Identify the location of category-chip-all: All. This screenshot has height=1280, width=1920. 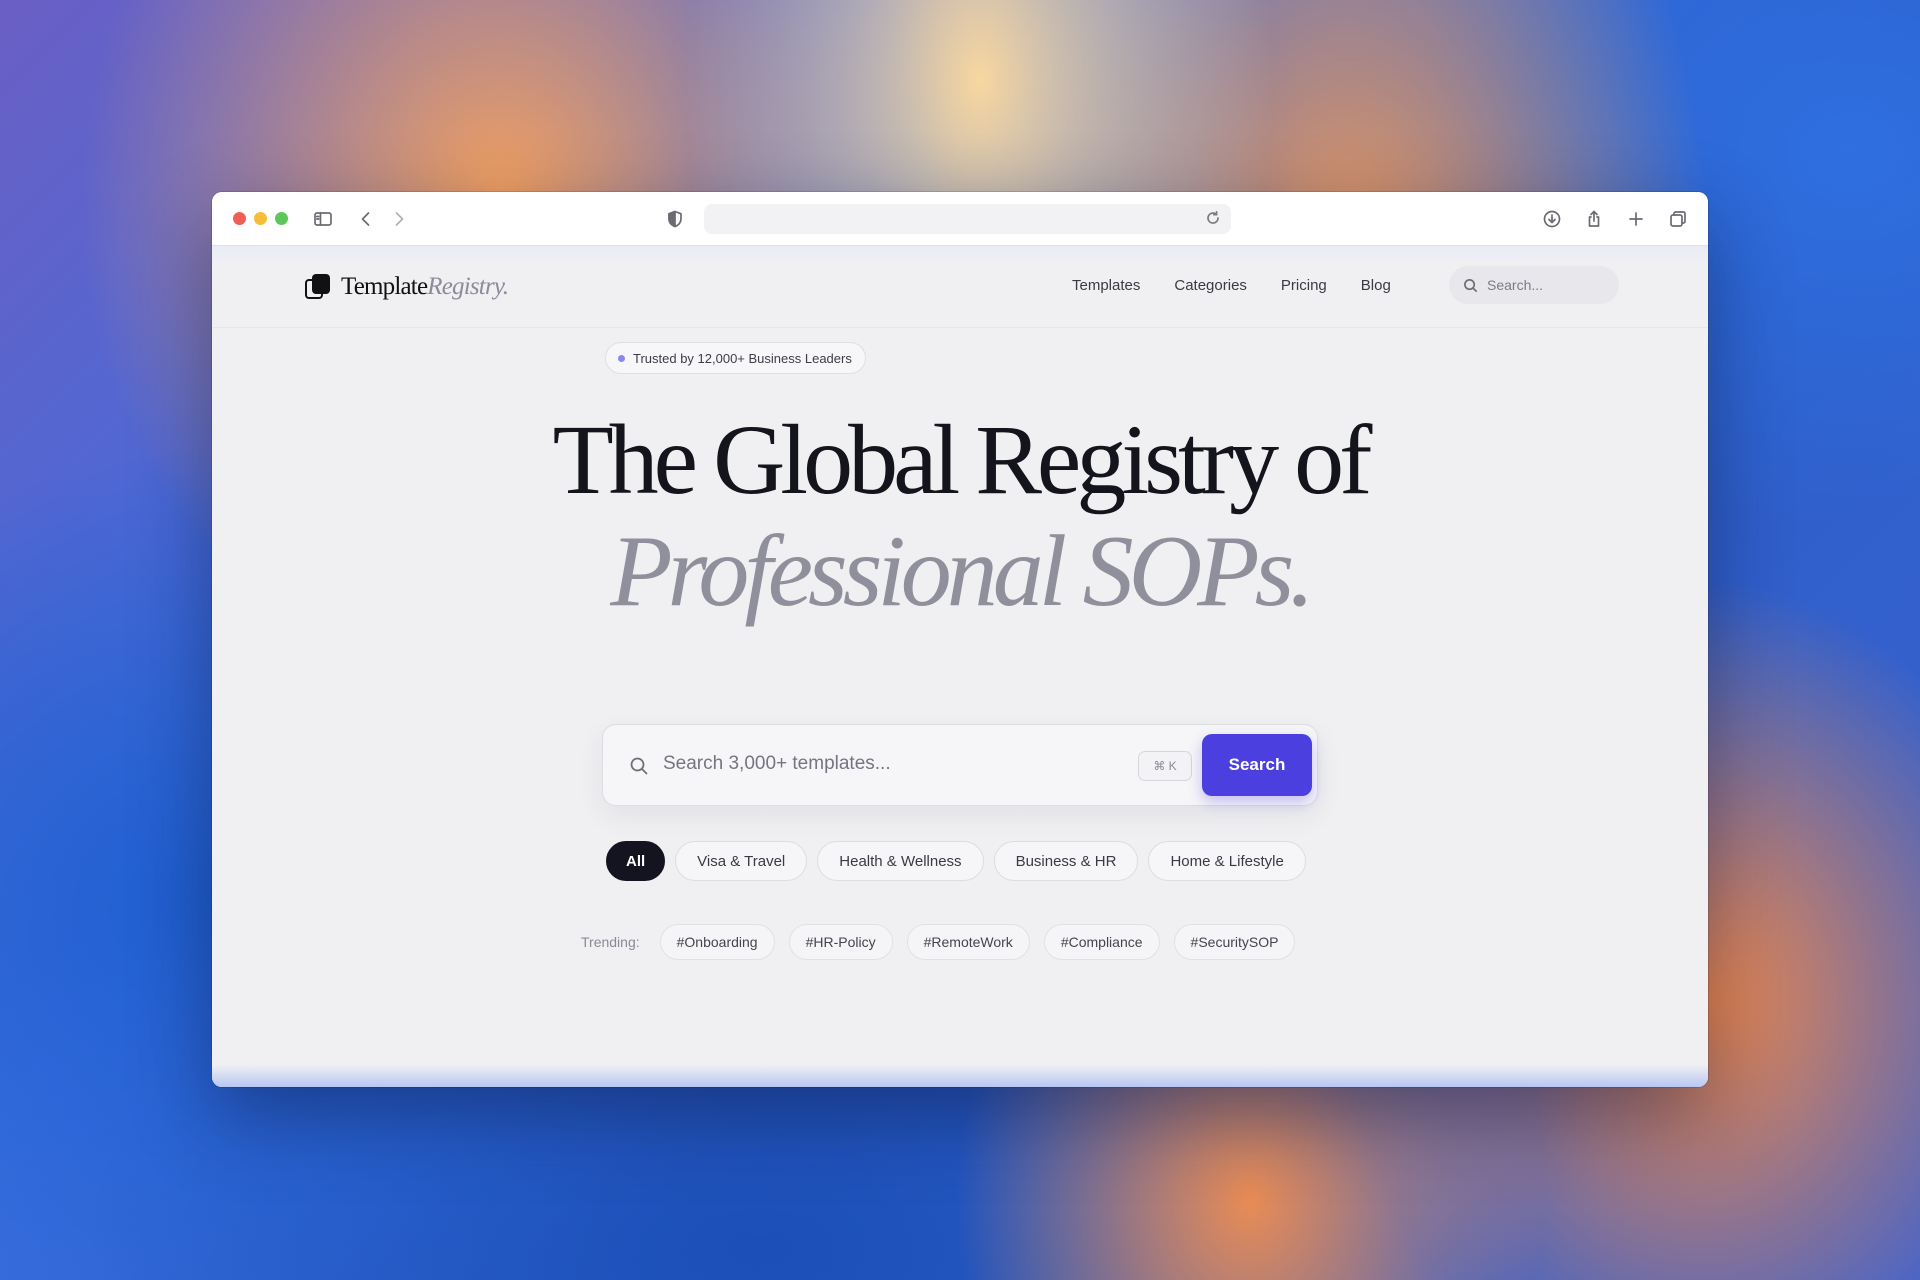
(636, 861).